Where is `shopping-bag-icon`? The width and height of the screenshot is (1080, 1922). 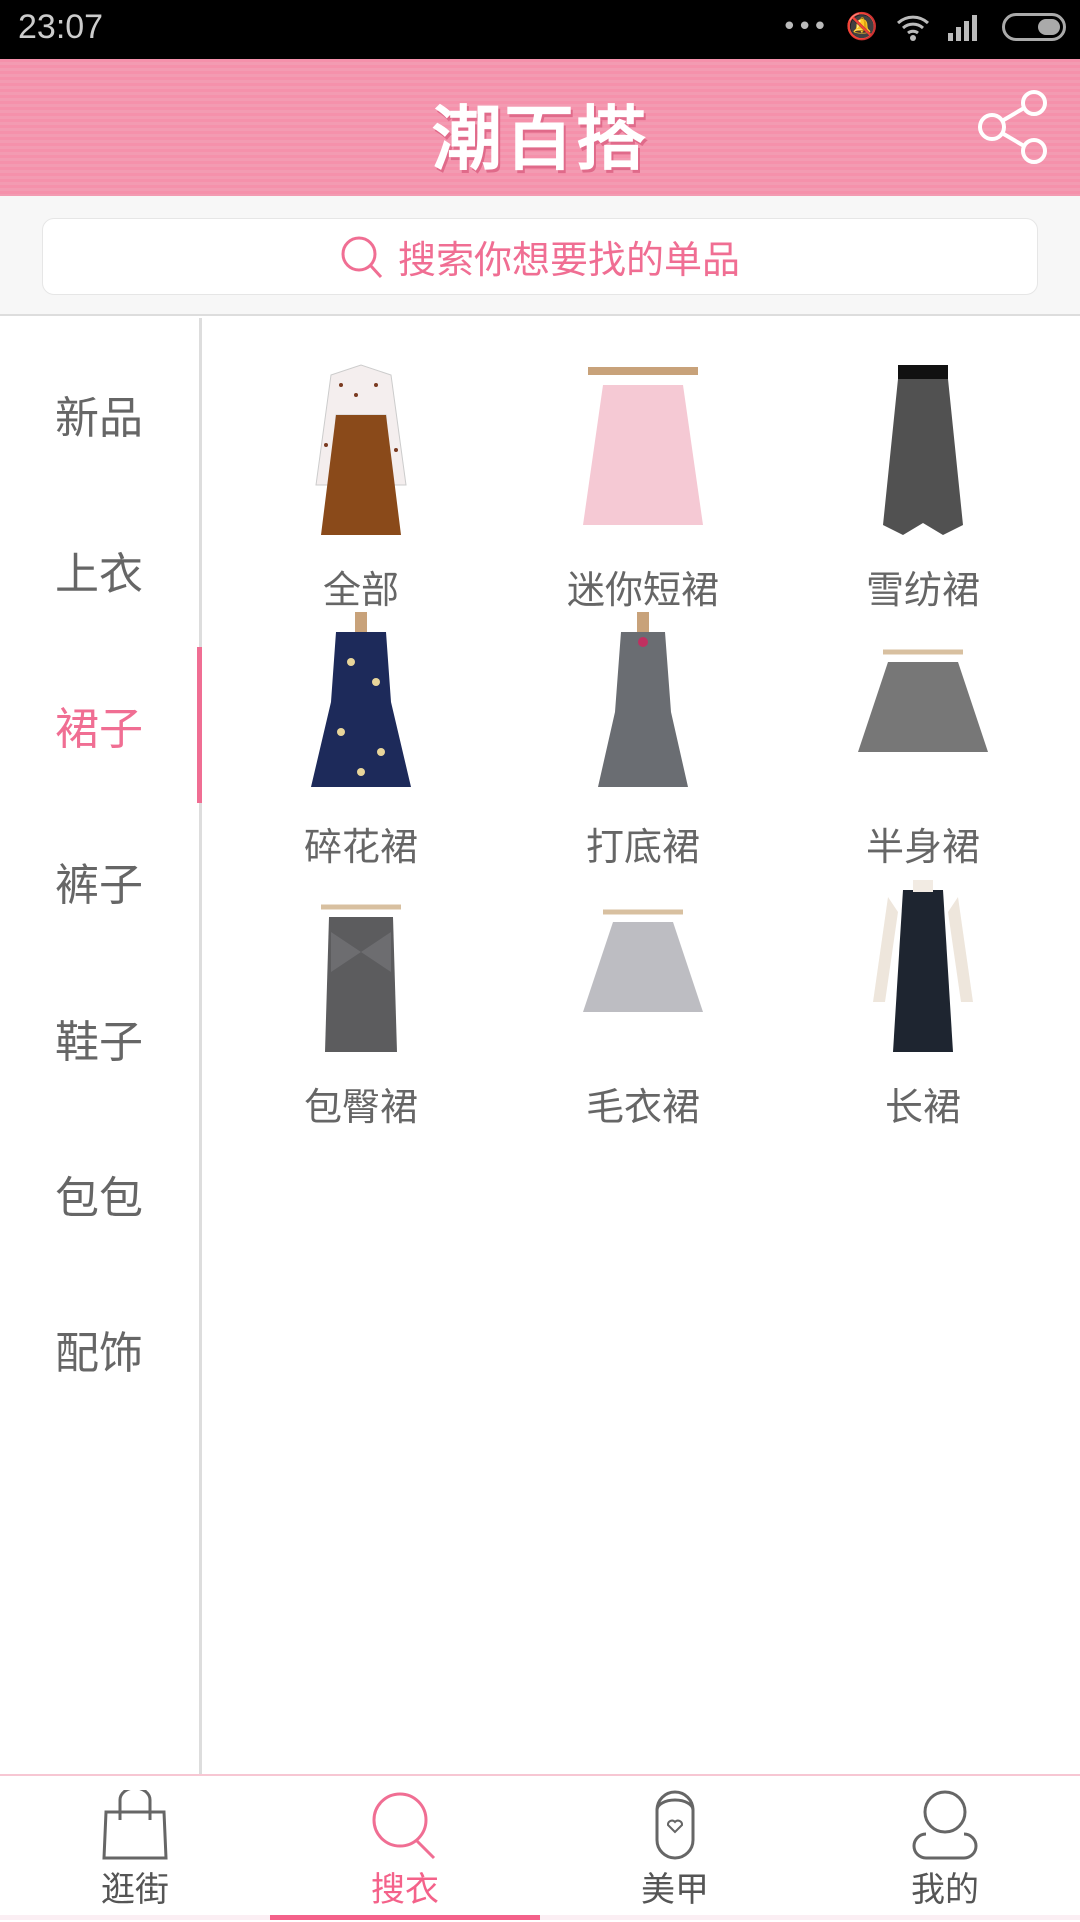 shopping-bag-icon is located at coordinates (135, 1825).